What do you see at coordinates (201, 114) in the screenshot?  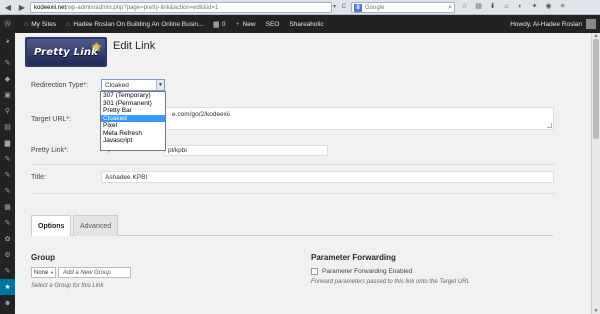 I see `target-url-value: e.com/go/2/kodeexii` at bounding box center [201, 114].